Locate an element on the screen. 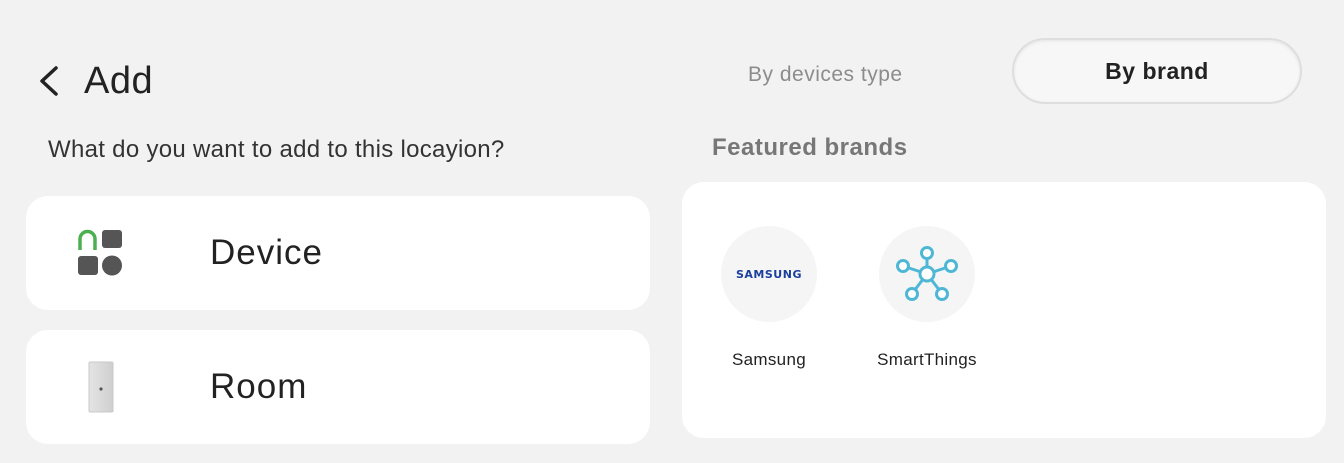  by-devices-type-tab: By devices type is located at coordinates (825, 75).